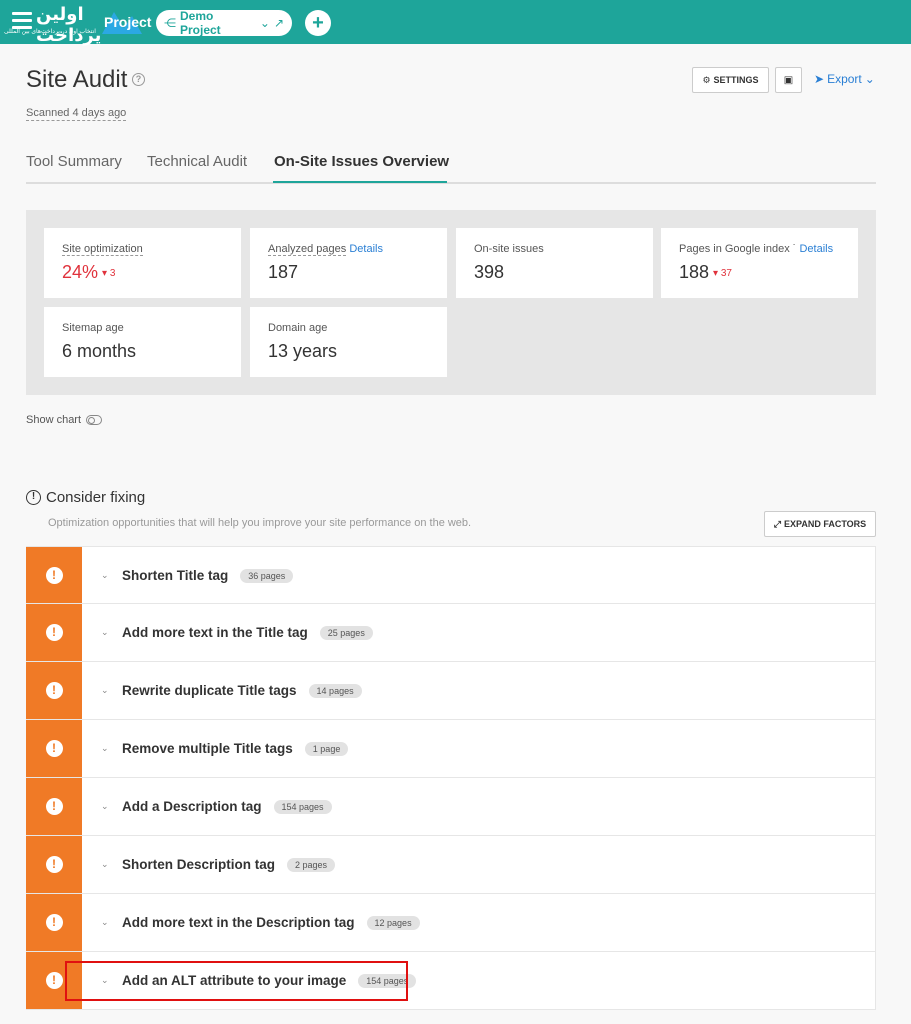  I want to click on calendar-button: ▣, so click(788, 80).